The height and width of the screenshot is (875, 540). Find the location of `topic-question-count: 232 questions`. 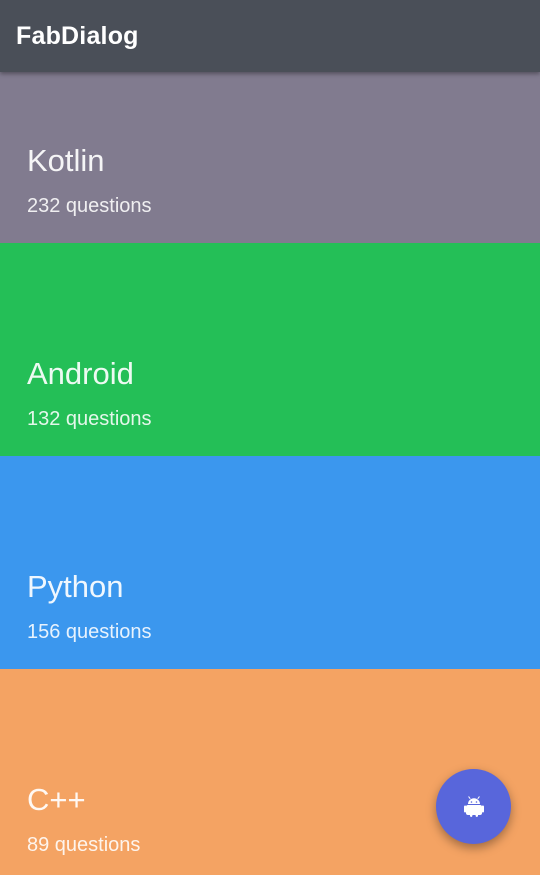

topic-question-count: 232 questions is located at coordinates (89, 206).